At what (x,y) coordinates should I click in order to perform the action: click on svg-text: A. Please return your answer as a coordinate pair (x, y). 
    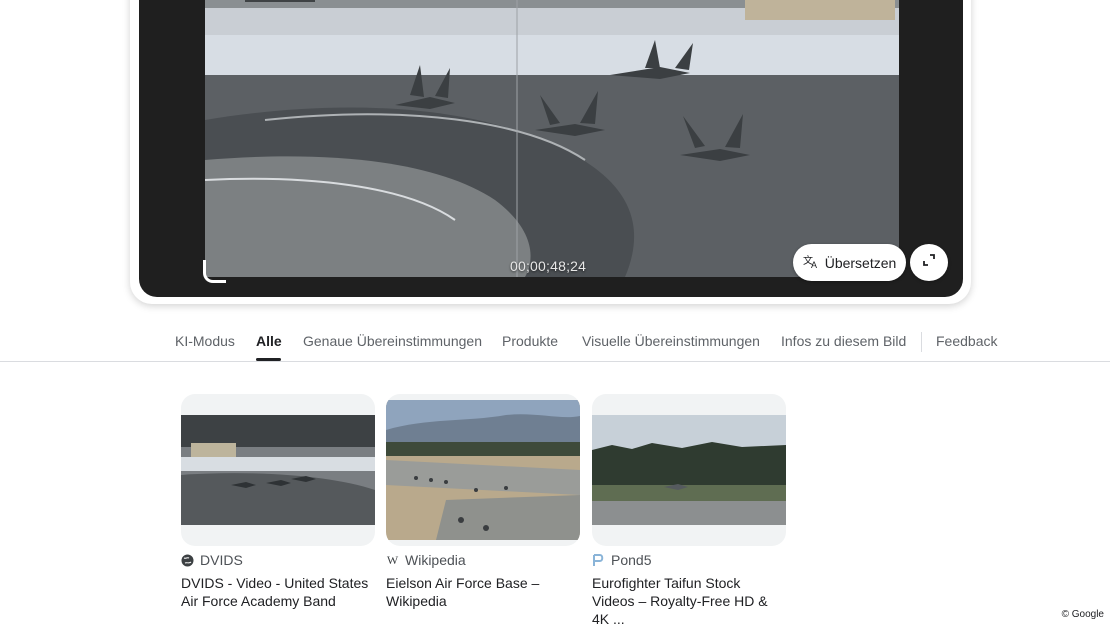
    Looking at the image, I should click on (814, 264).